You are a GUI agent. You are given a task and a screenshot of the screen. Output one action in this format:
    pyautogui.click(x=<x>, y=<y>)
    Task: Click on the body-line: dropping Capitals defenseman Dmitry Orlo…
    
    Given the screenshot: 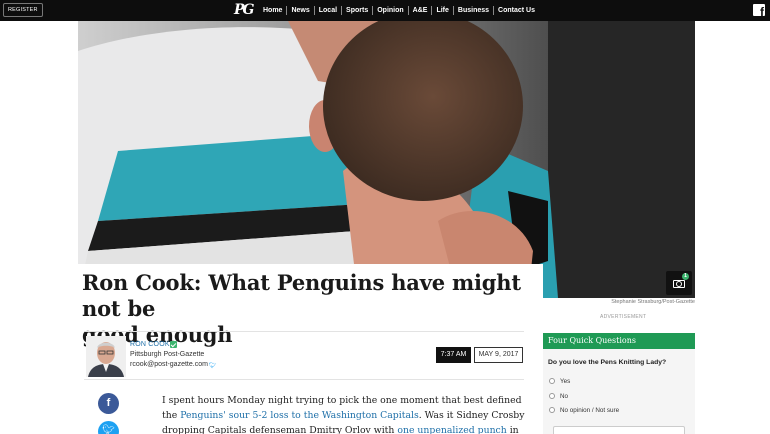 What is the action you would take?
    pyautogui.click(x=340, y=429)
    